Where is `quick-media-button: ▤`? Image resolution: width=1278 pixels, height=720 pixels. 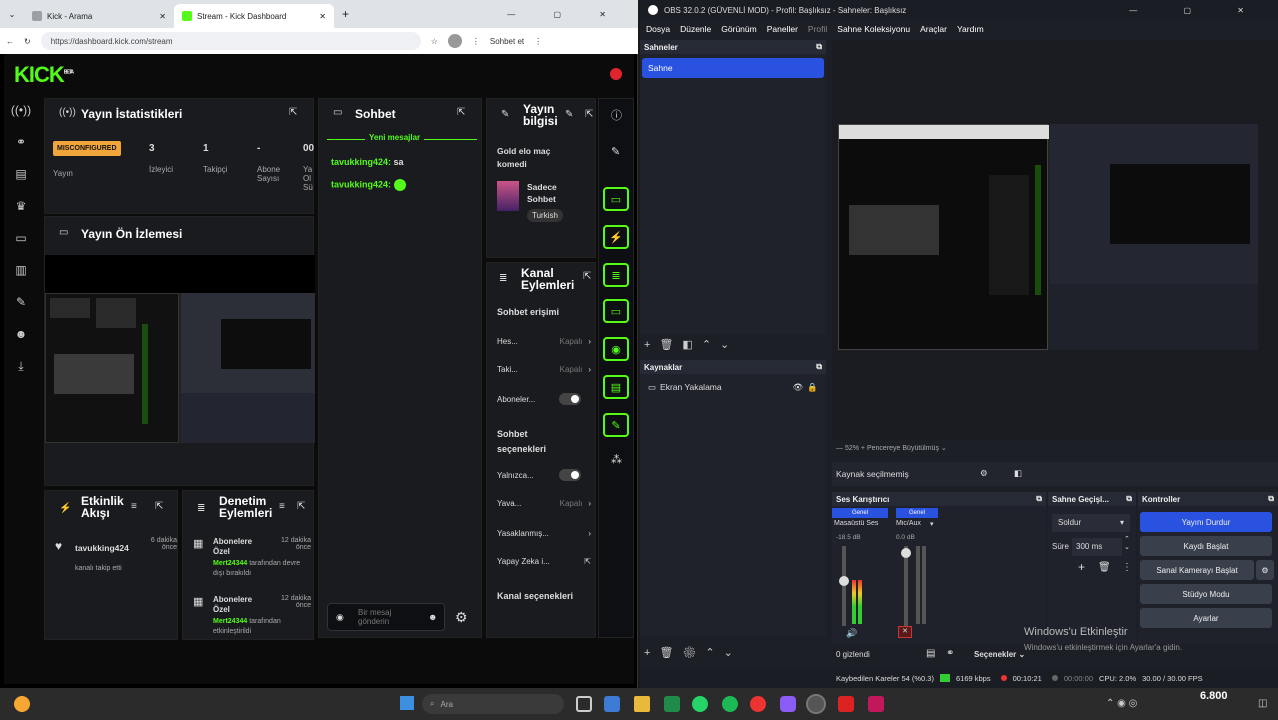 quick-media-button: ▤ is located at coordinates (616, 387).